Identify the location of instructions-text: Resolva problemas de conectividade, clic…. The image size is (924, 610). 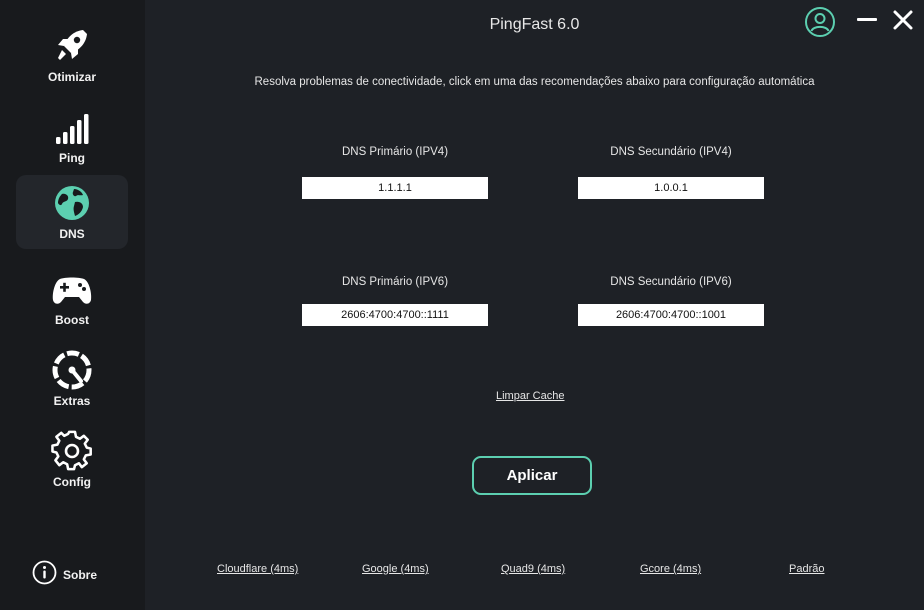
(534, 82).